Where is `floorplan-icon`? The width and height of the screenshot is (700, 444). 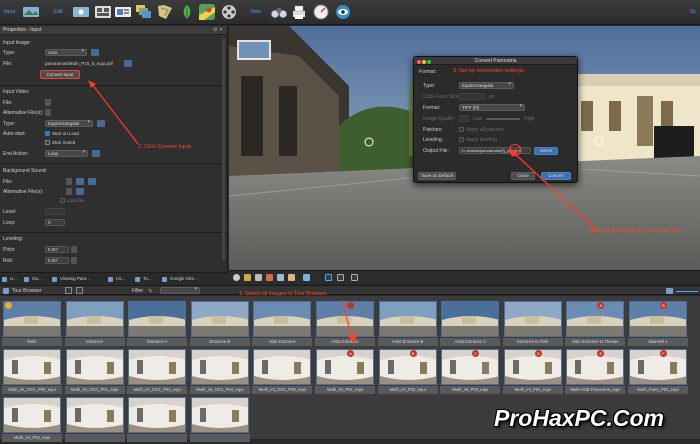
floorplan-icon is located at coordinates (165, 12).